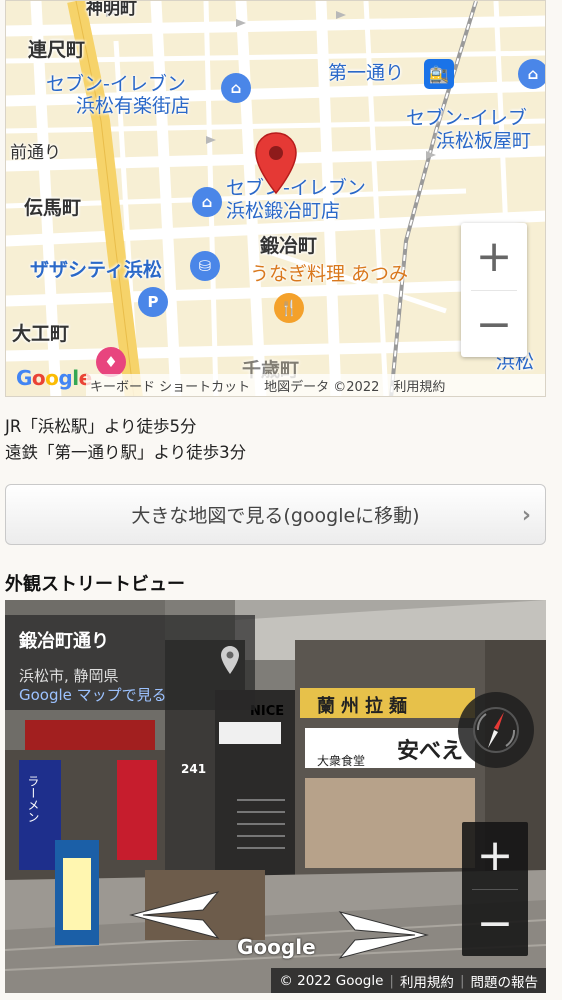 This screenshot has width=562, height=1000. Describe the element at coordinates (283, 211) in the screenshot. I see `label-seven-kajimachi-2: 浜松鍛冶町店` at that location.